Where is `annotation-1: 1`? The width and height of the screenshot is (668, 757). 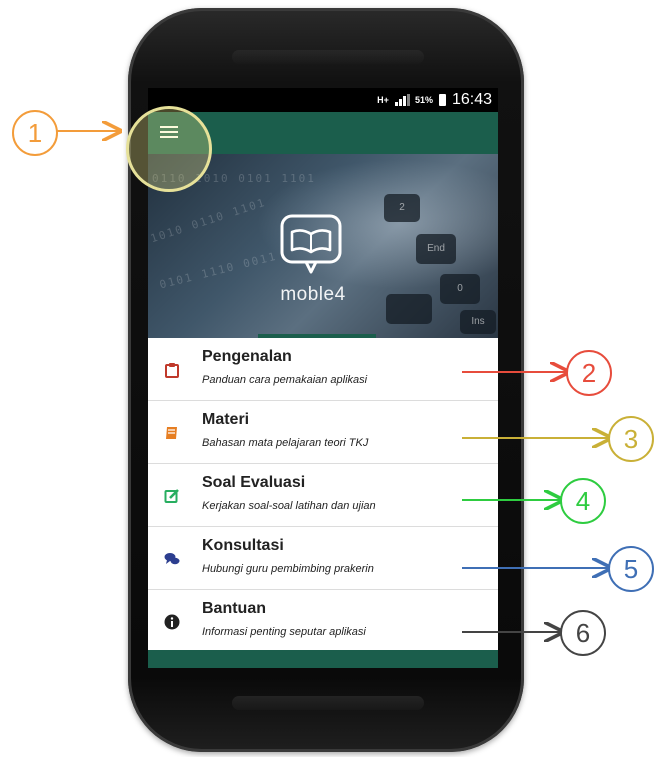 annotation-1: 1 is located at coordinates (35, 133).